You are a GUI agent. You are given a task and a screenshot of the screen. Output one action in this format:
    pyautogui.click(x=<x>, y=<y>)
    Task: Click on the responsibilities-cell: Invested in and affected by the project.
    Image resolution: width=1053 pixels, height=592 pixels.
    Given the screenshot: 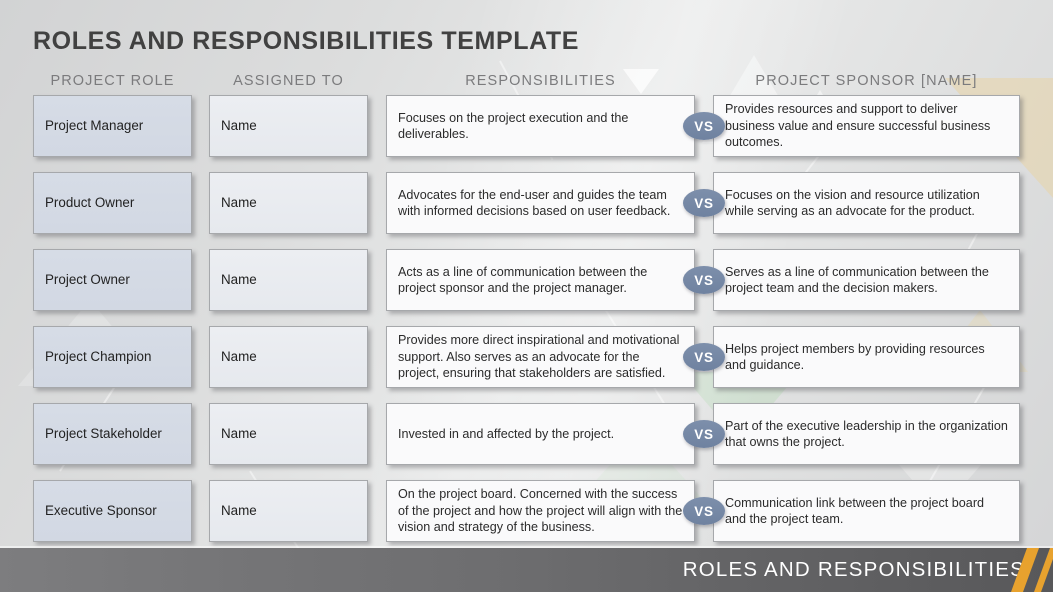 What is the action you would take?
    pyautogui.click(x=540, y=434)
    